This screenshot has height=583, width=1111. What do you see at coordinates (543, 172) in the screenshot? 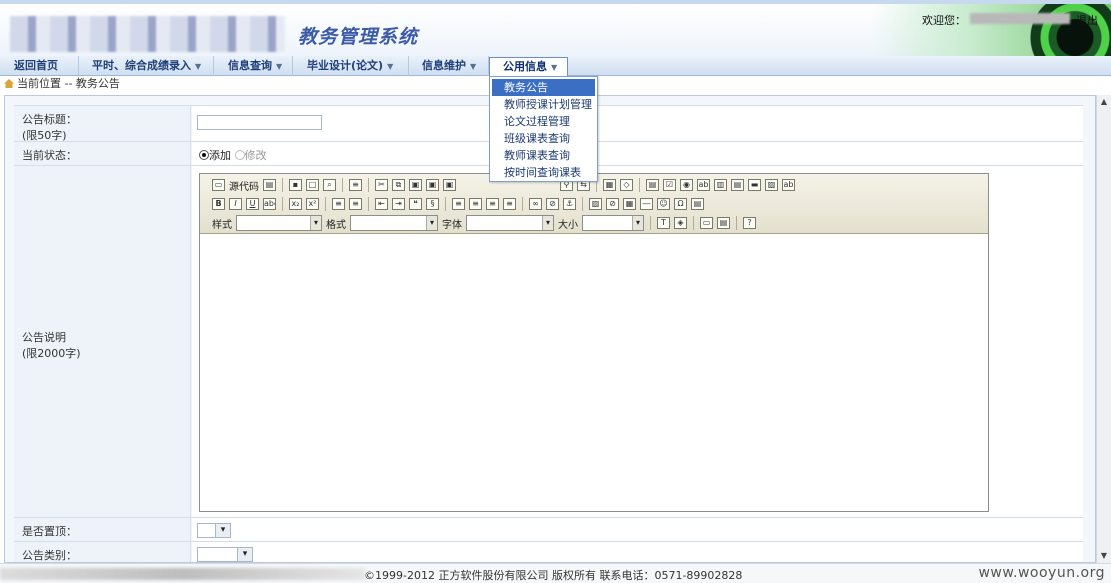
I see `menu-item-time-schedule: 按时间查询课表` at bounding box center [543, 172].